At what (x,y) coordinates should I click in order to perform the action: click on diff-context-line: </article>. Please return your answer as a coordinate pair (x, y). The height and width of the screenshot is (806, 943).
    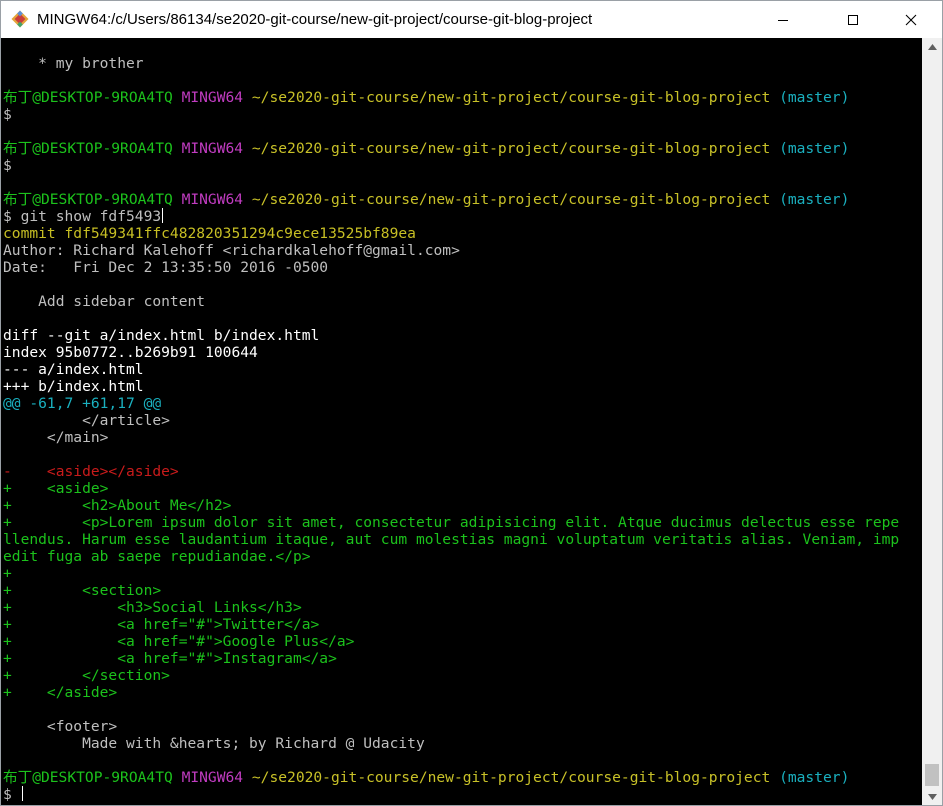
    Looking at the image, I should click on (86, 420).